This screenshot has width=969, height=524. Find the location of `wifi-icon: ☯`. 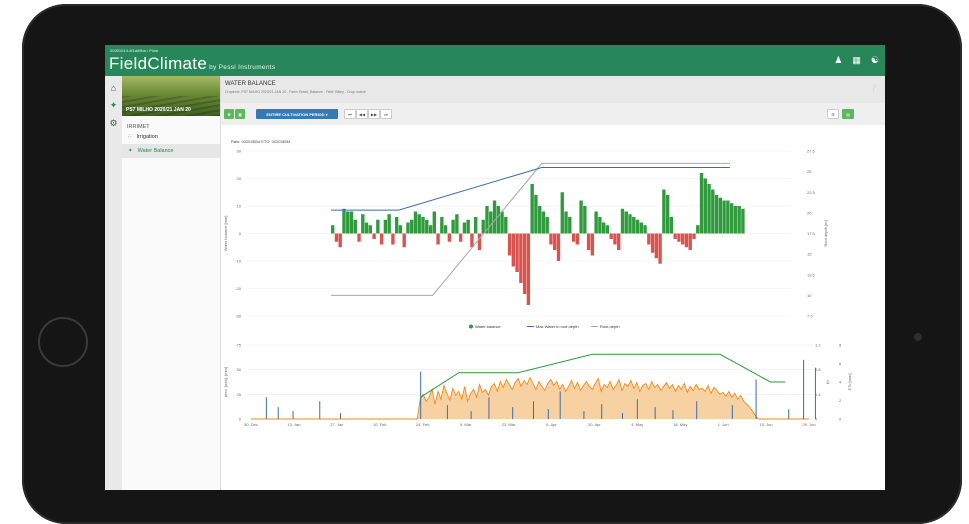

wifi-icon: ☯ is located at coordinates (875, 60).